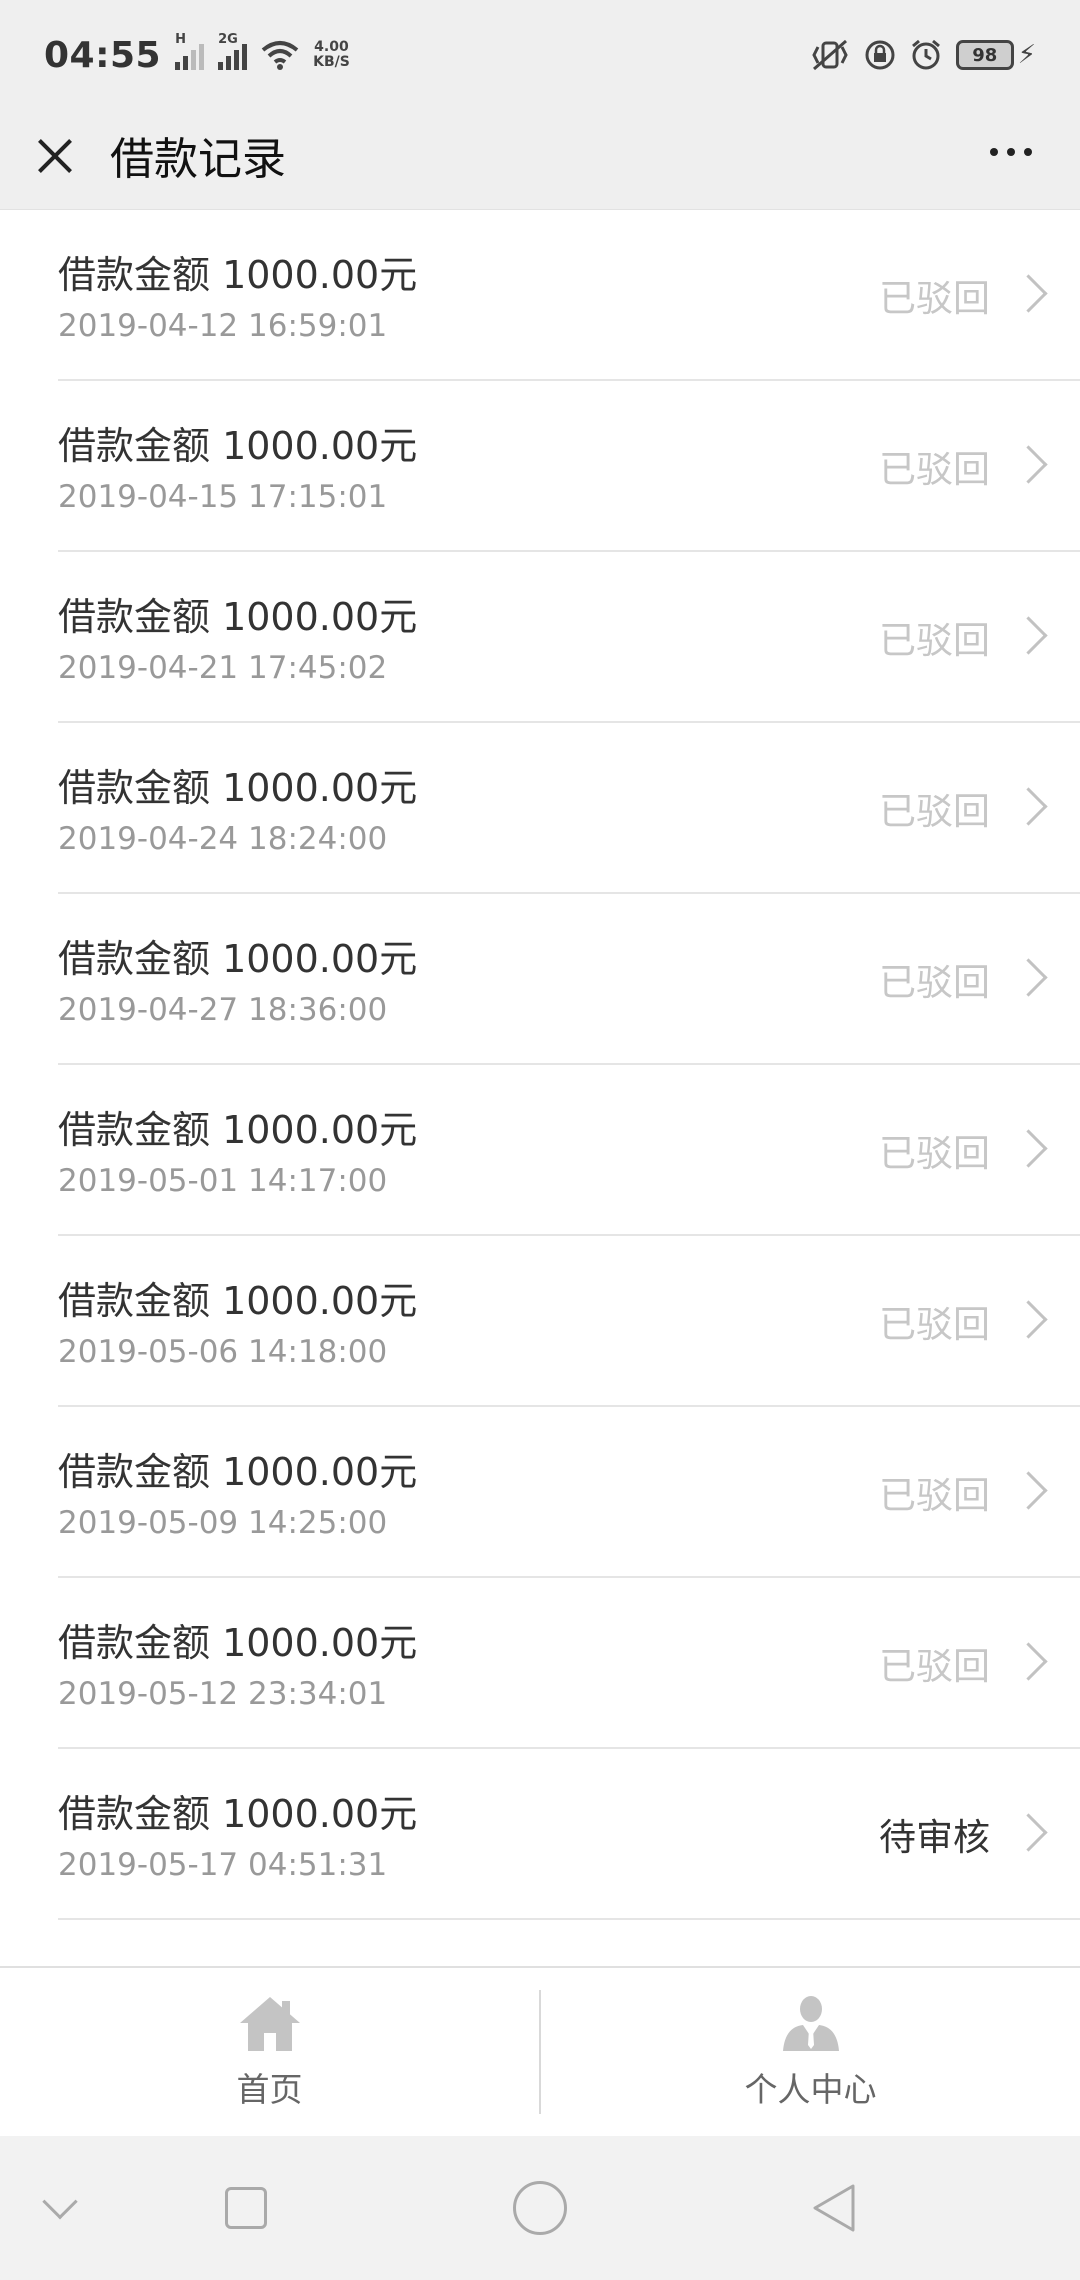  I want to click on chevron-down-icon, so click(60, 2202).